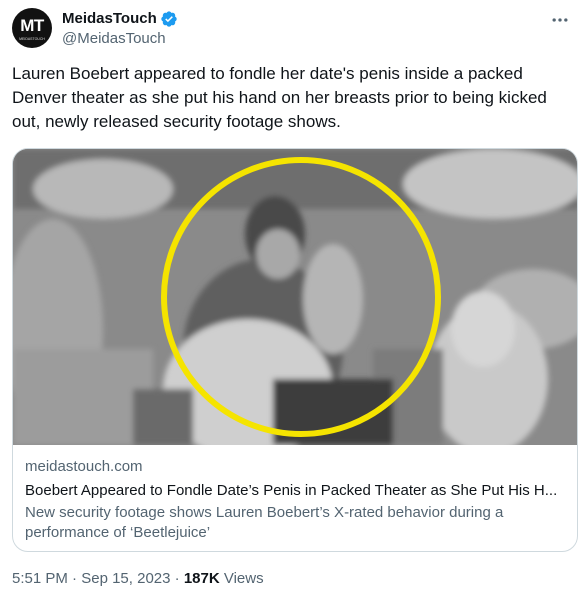 Image resolution: width=582 pixels, height=597 pixels. Describe the element at coordinates (125, 578) in the screenshot. I see `tweet-date: Sep 15, 2023` at that location.